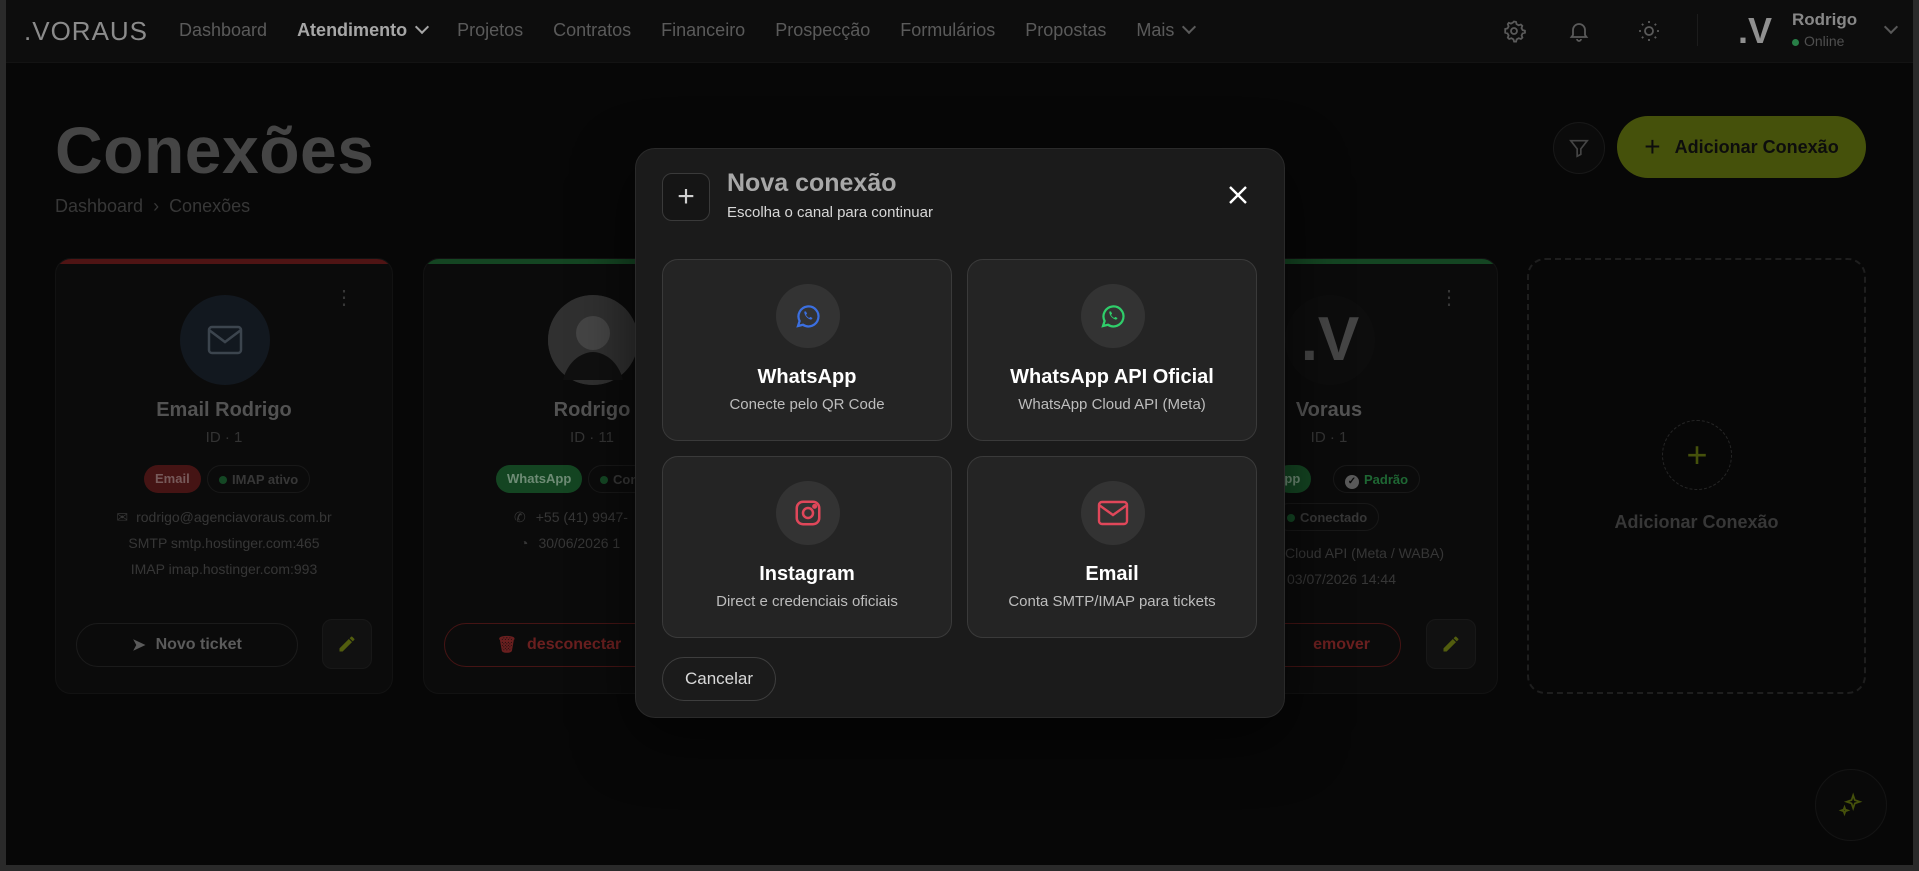  Describe the element at coordinates (807, 377) in the screenshot. I see `option-title: WhatsApp` at that location.